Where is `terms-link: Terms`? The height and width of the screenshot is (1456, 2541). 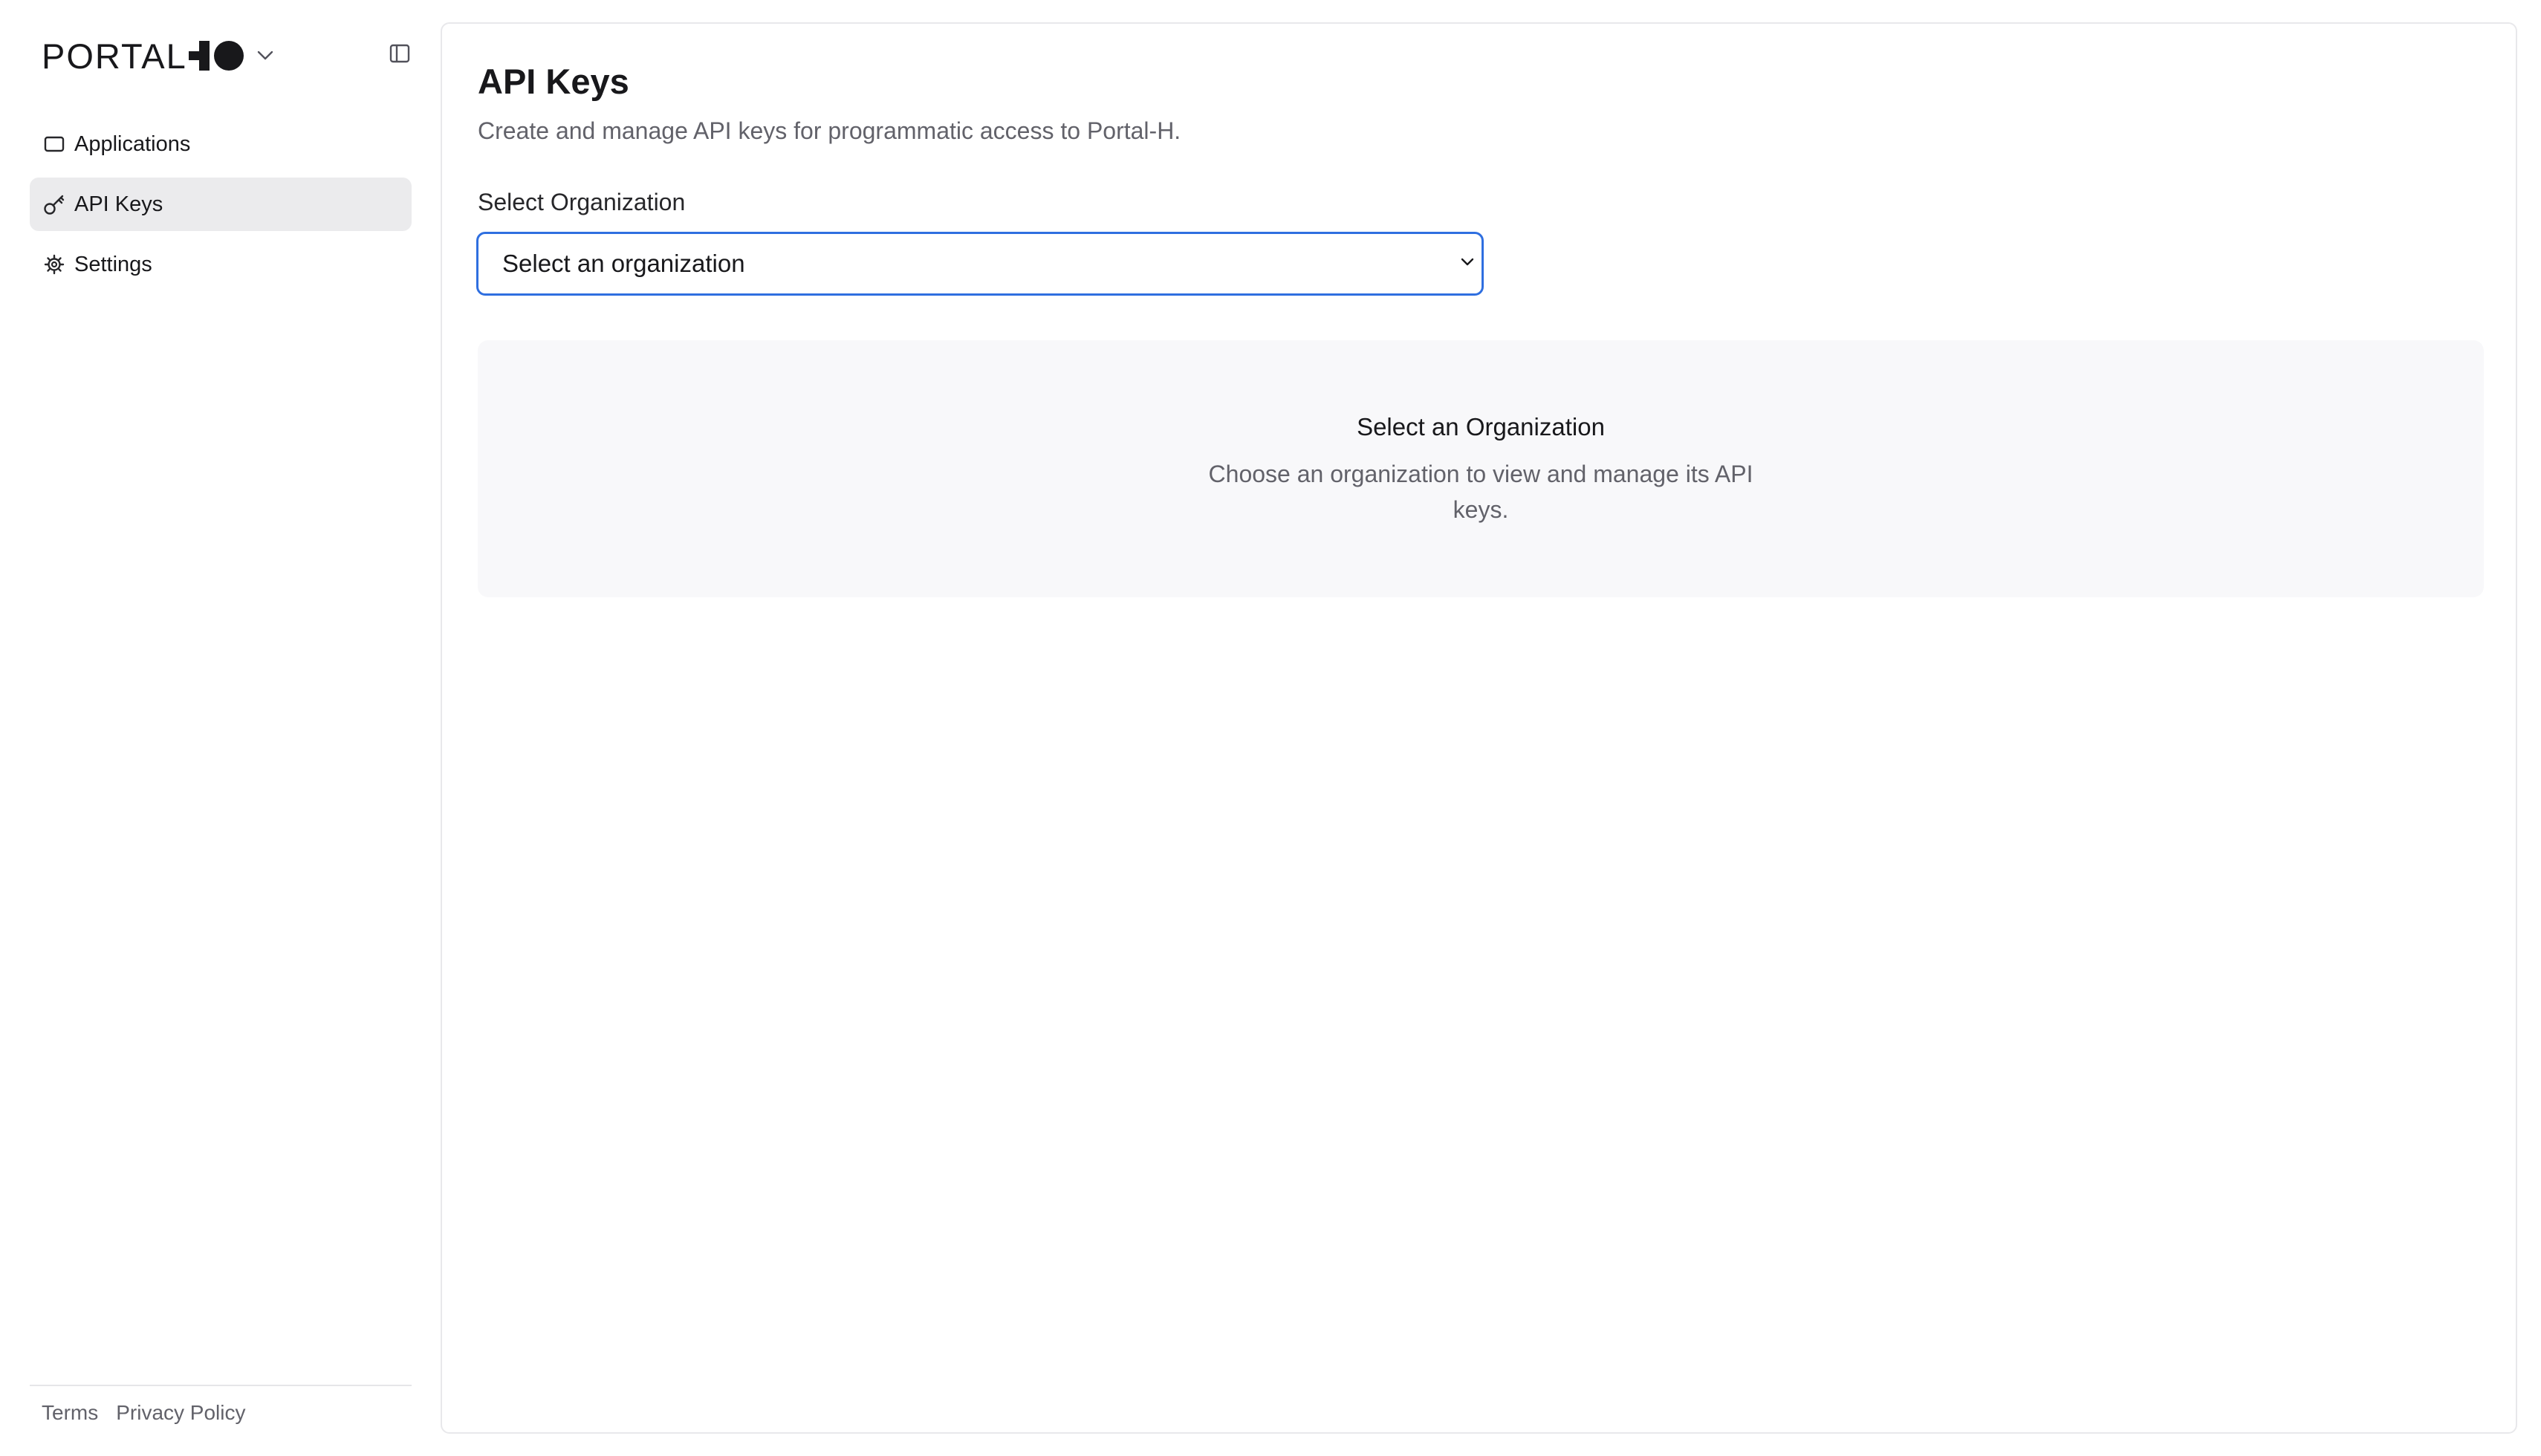
terms-link: Terms is located at coordinates (70, 1413).